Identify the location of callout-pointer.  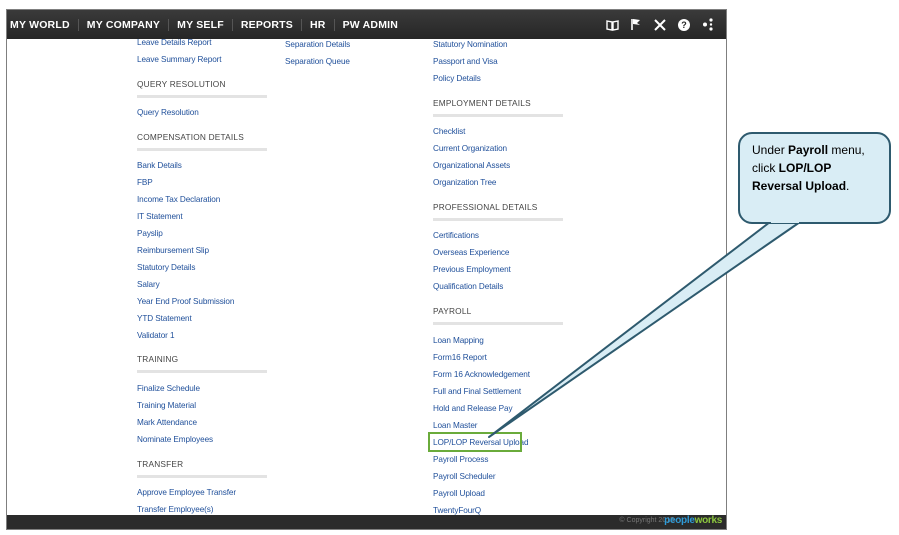
(644, 329).